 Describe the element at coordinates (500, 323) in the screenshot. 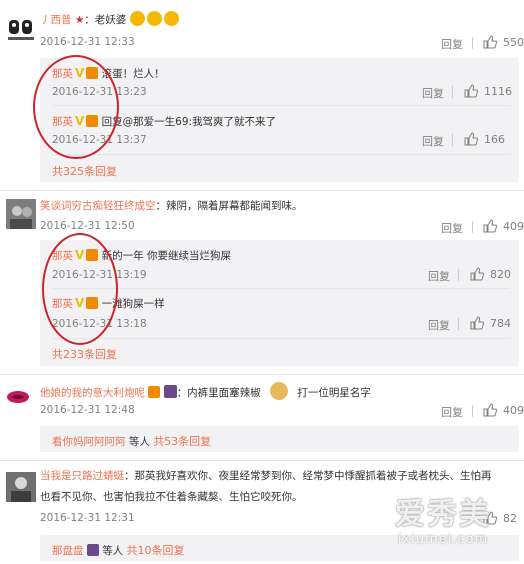

I see `like-count: 784` at that location.